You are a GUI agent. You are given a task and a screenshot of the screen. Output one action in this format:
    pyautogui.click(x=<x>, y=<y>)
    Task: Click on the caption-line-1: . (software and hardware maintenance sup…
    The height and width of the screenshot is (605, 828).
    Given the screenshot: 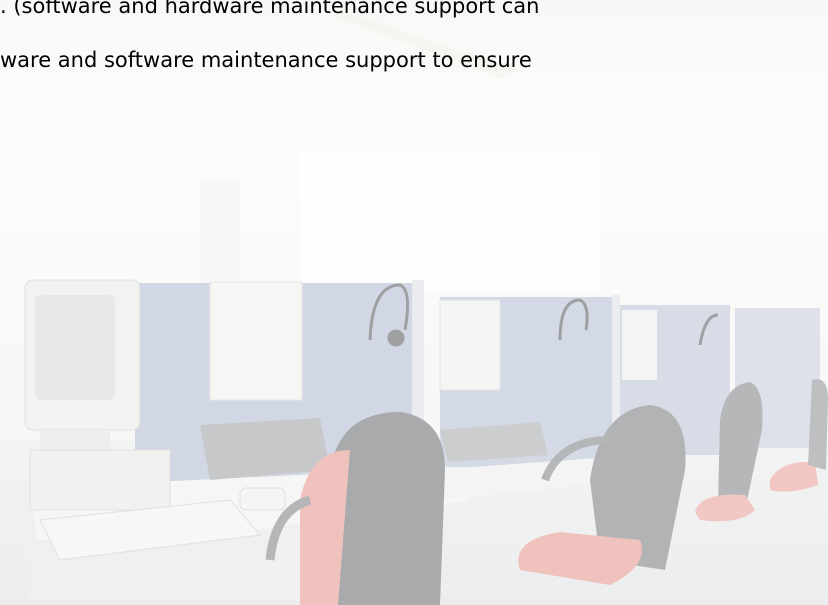 What is the action you would take?
    pyautogui.click(x=270, y=9)
    